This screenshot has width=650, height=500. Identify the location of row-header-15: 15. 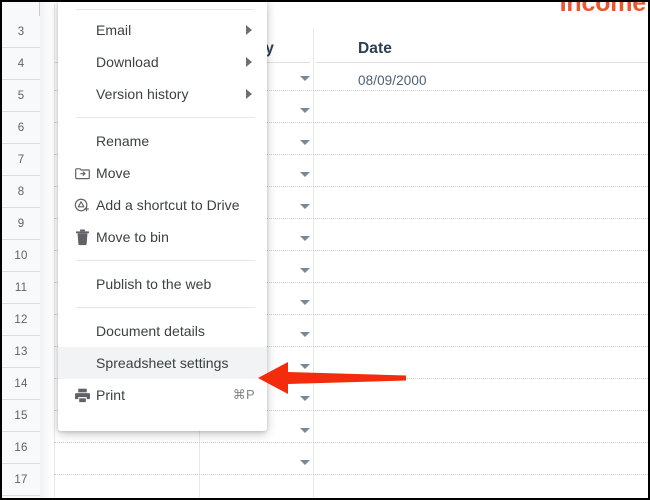
(21, 416).